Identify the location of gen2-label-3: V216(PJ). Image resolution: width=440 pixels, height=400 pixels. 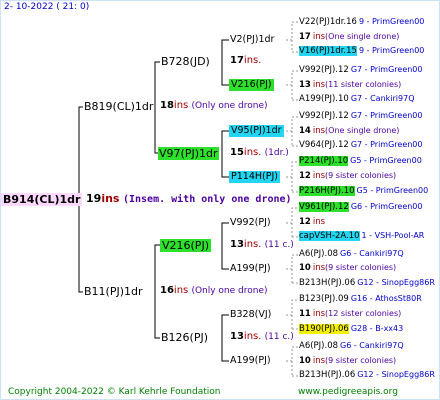
(185, 245).